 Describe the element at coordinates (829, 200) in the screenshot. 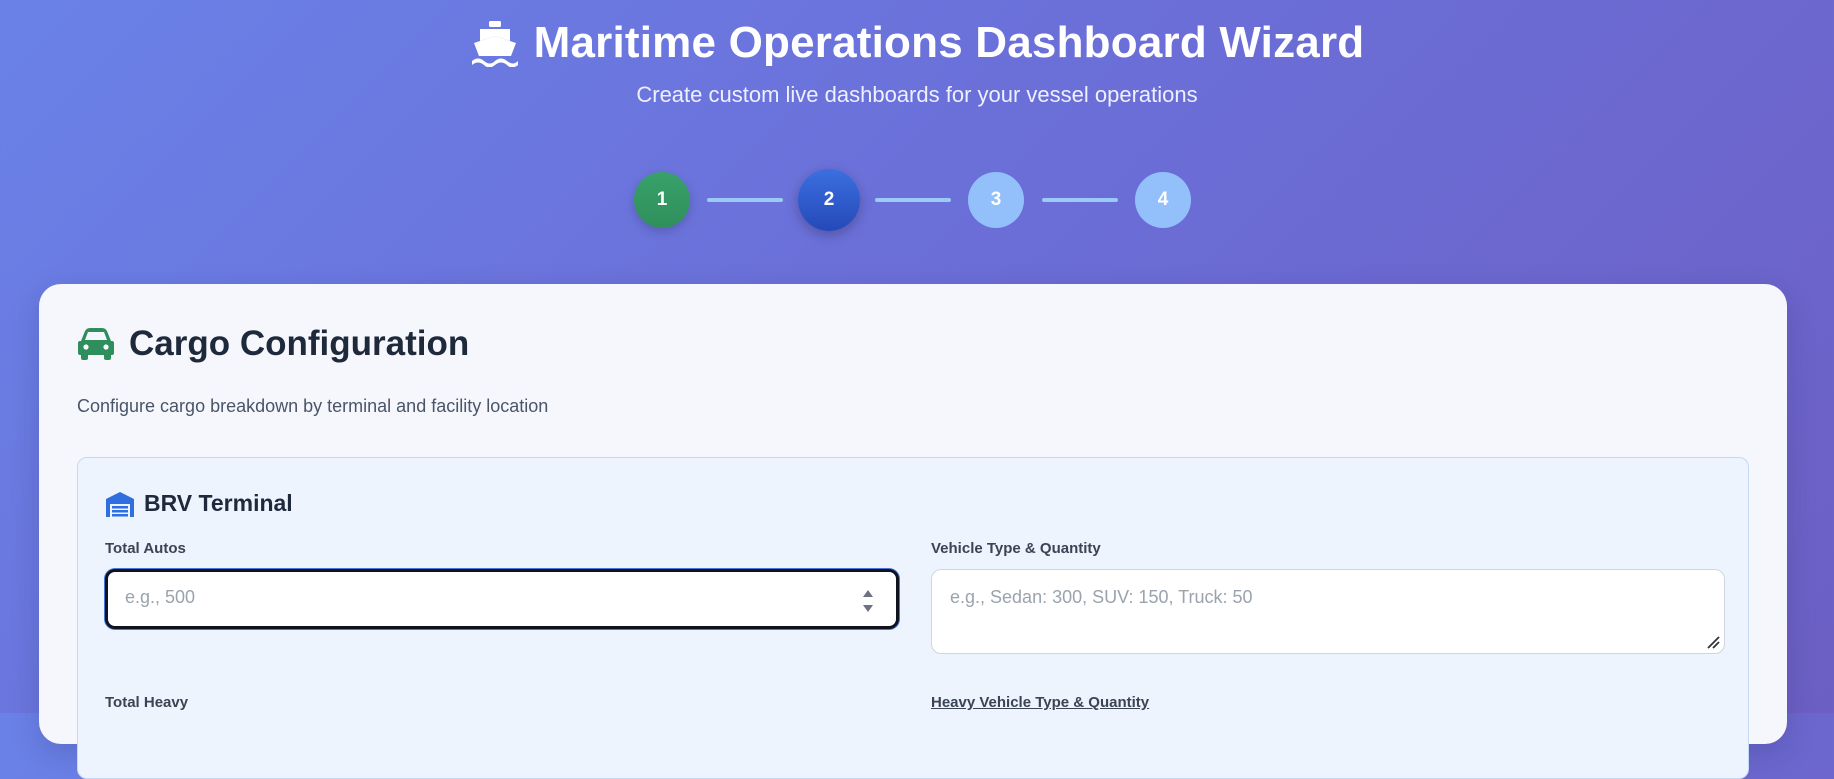

I see `step-2: 2` at that location.